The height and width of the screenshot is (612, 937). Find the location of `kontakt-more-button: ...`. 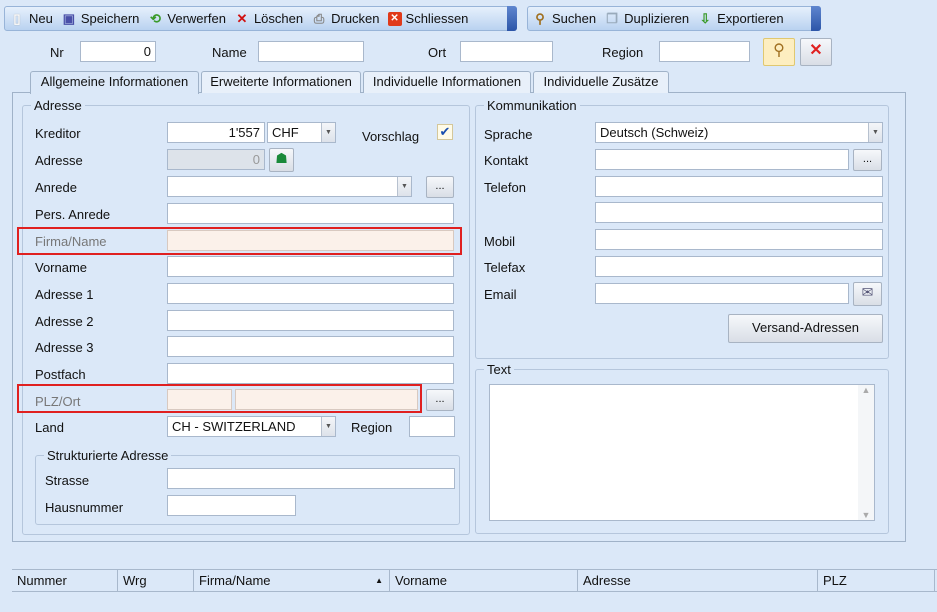

kontakt-more-button: ... is located at coordinates (867, 160).